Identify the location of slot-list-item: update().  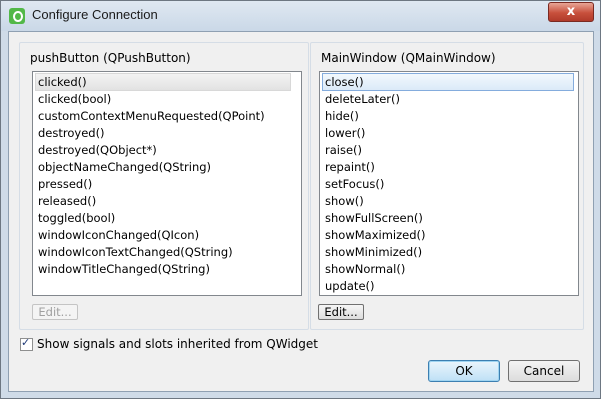
(448, 286).